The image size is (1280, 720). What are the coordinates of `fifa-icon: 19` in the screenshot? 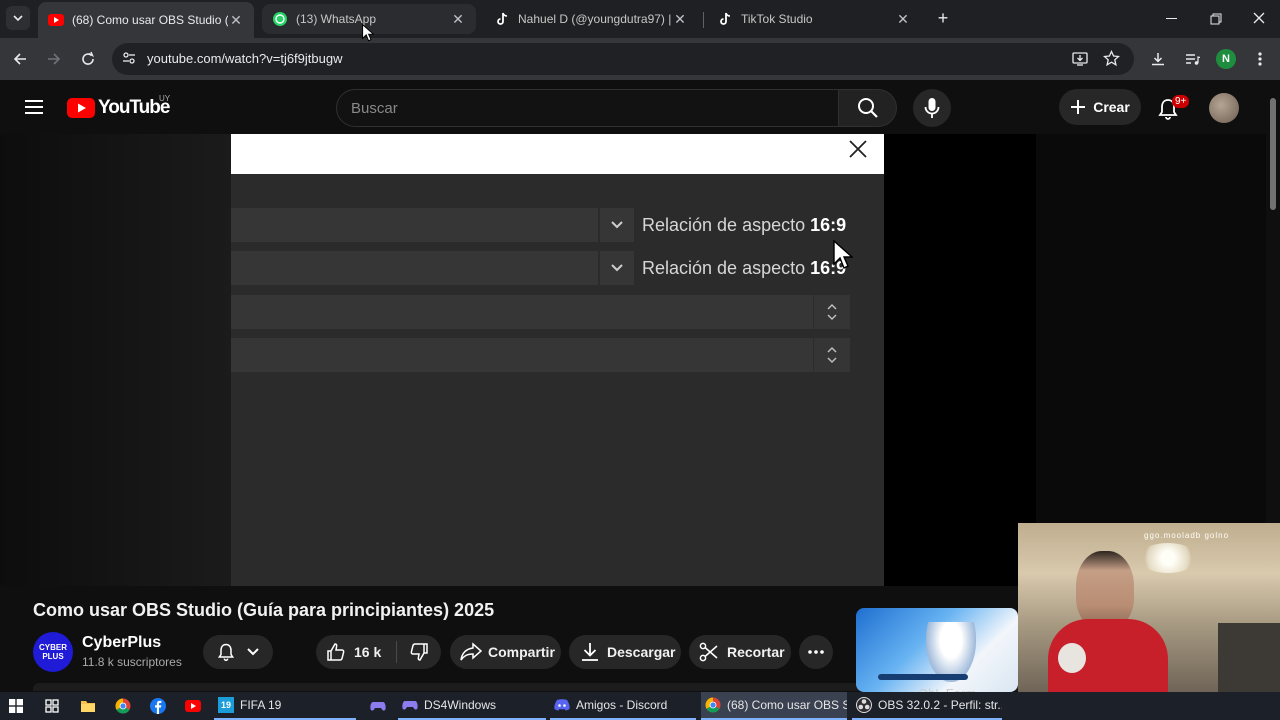 It's located at (226, 705).